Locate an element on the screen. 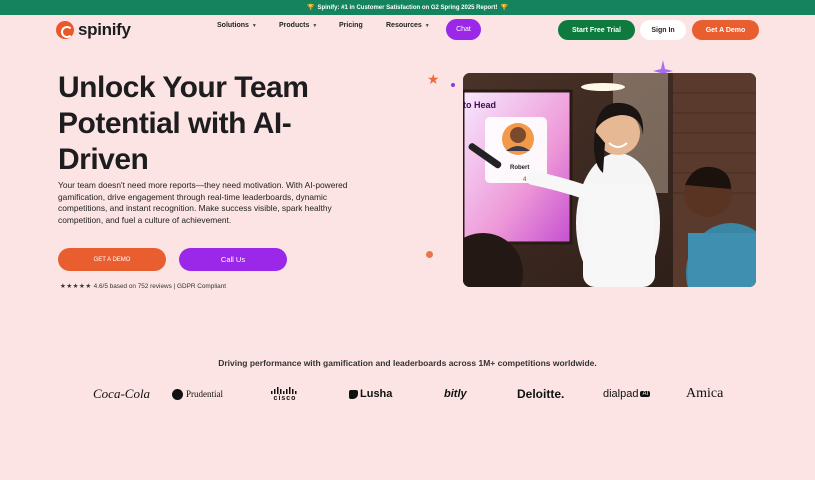  nav-pricing-label: Pricing is located at coordinates (351, 25).